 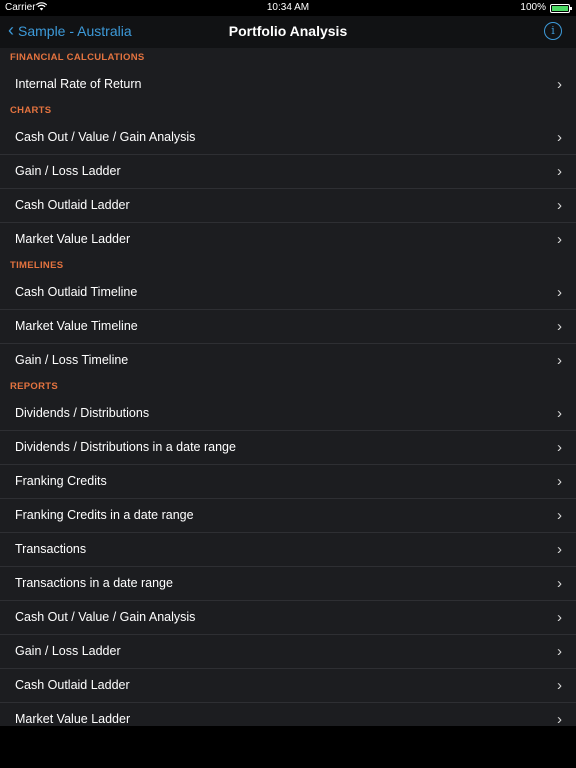 What do you see at coordinates (288, 360) in the screenshot?
I see `list-item: Gain / Loss Timeline ›` at bounding box center [288, 360].